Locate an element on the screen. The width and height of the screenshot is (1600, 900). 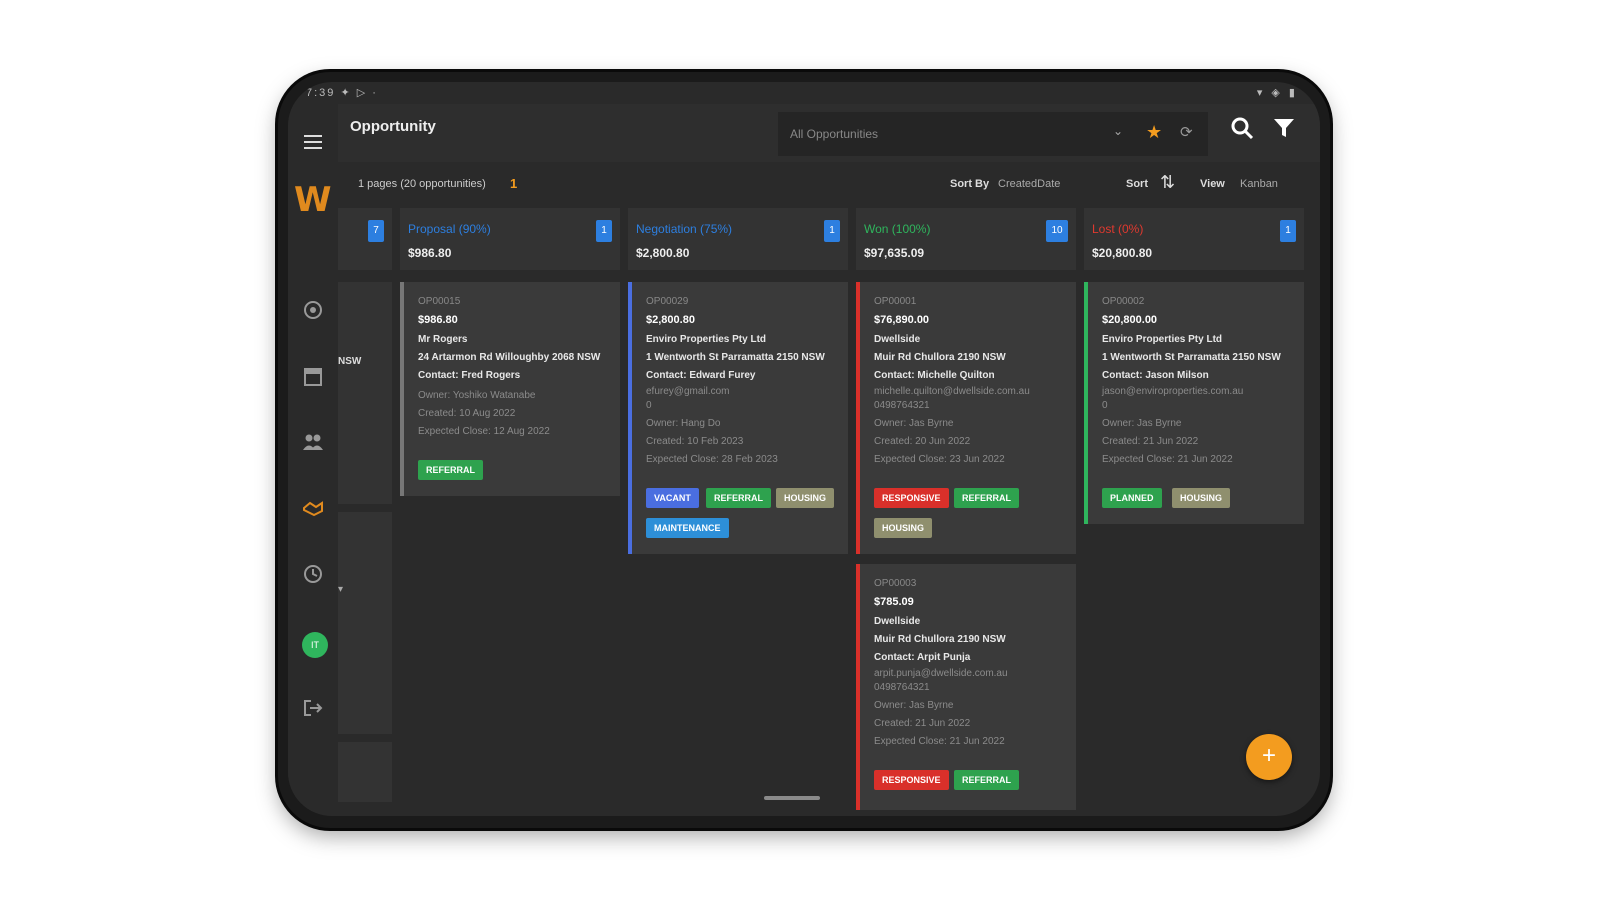
card-address: 24 Artarmon Rd Willoughby 2068 NSW is located at coordinates (509, 357).